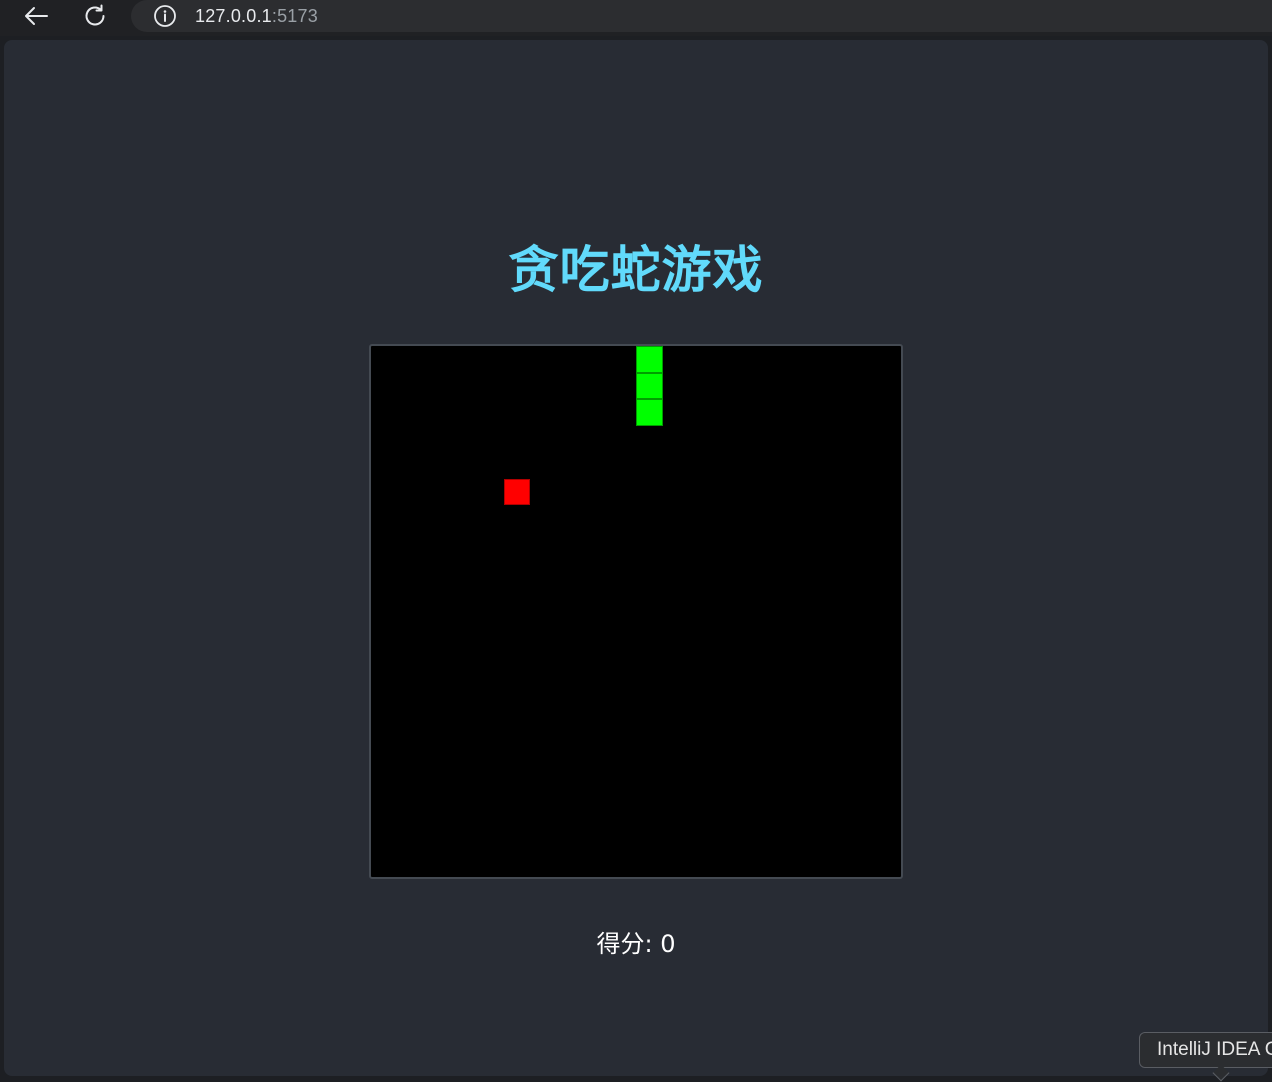 This screenshot has width=1272, height=1082. I want to click on game-title: 贪吃蛇游戏, so click(636, 270).